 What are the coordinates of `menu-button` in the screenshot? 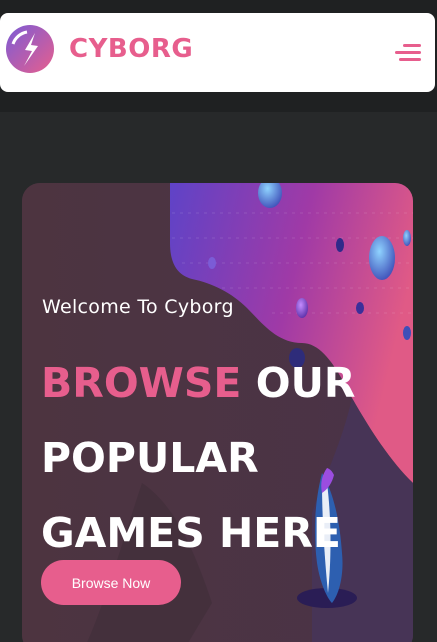 It's located at (408, 53).